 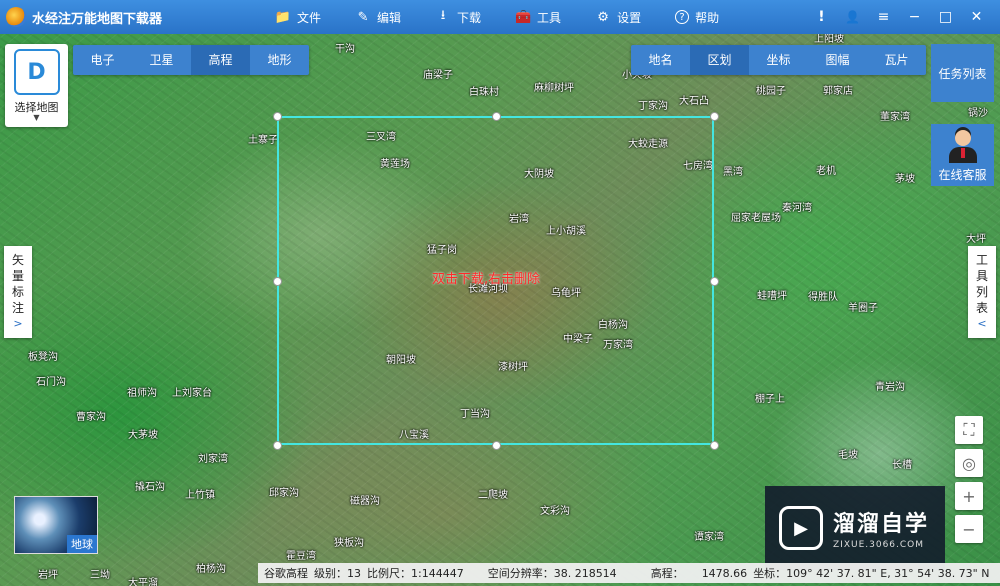 I want to click on status-coords: 坐标：109° 42' 37. 81" E, 31° 54' 38. 73" N, so click(x=871, y=573).